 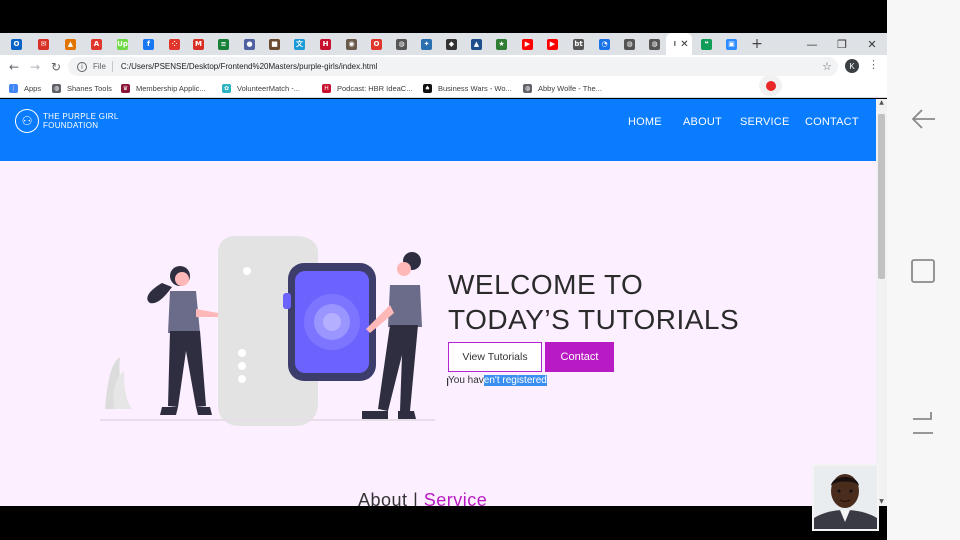 I want to click on youtube-icon: ▶, so click(x=527, y=44).